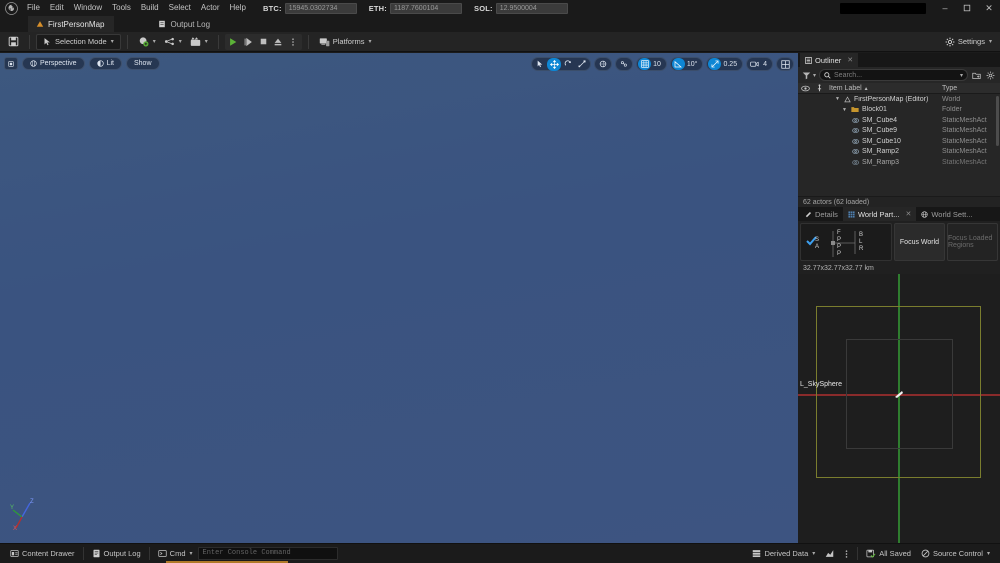  Describe the element at coordinates (899, 162) in the screenshot. I see `table-row: SM_Ramp3 StaticMeshAct` at that location.